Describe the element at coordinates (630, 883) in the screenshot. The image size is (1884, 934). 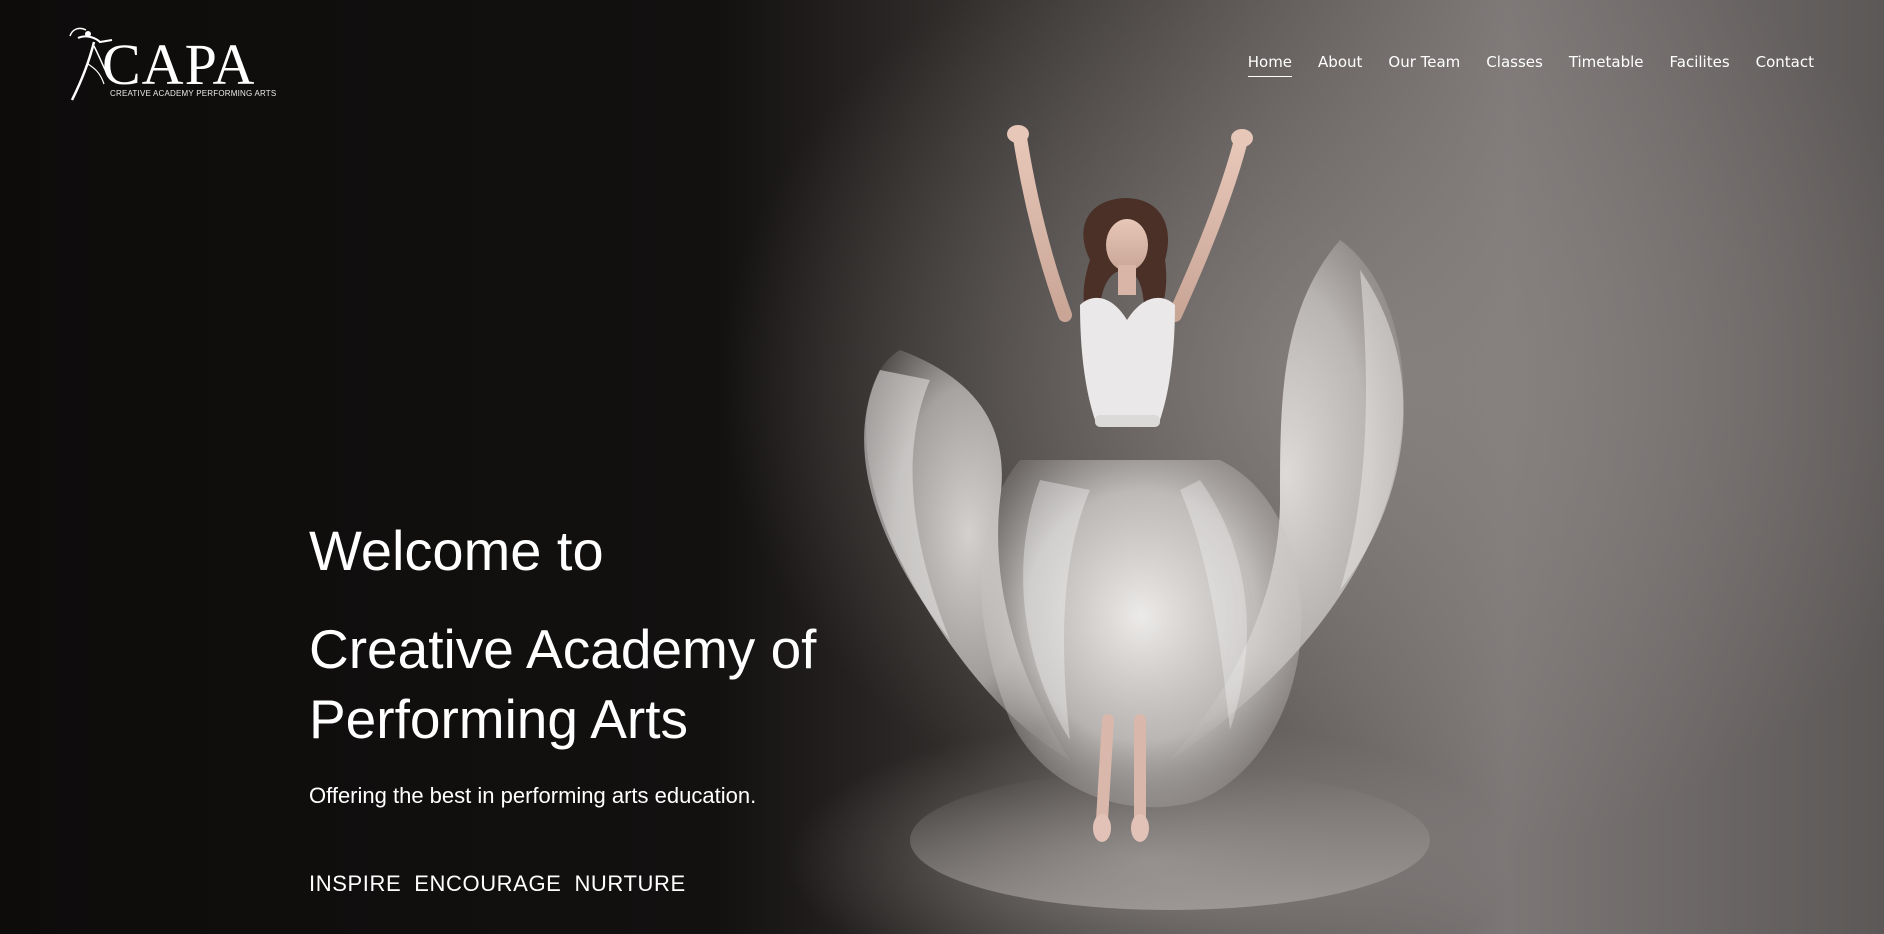
I see `motto-word-nurture: NURTURE` at that location.